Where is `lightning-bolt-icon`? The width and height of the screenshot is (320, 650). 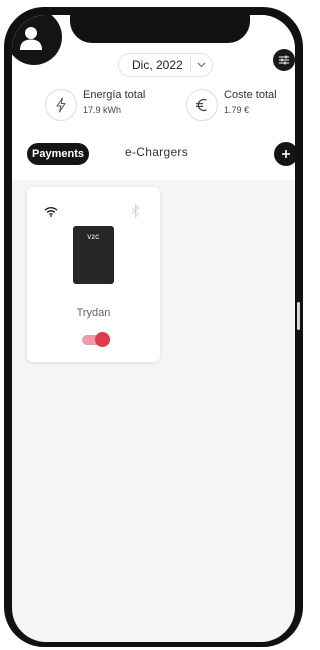
lightning-bolt-icon is located at coordinates (61, 105).